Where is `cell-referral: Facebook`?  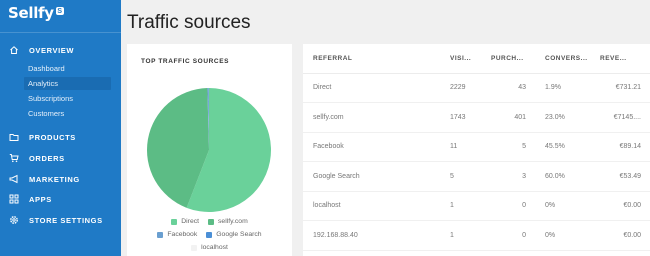 cell-referral: Facebook is located at coordinates (371, 147).